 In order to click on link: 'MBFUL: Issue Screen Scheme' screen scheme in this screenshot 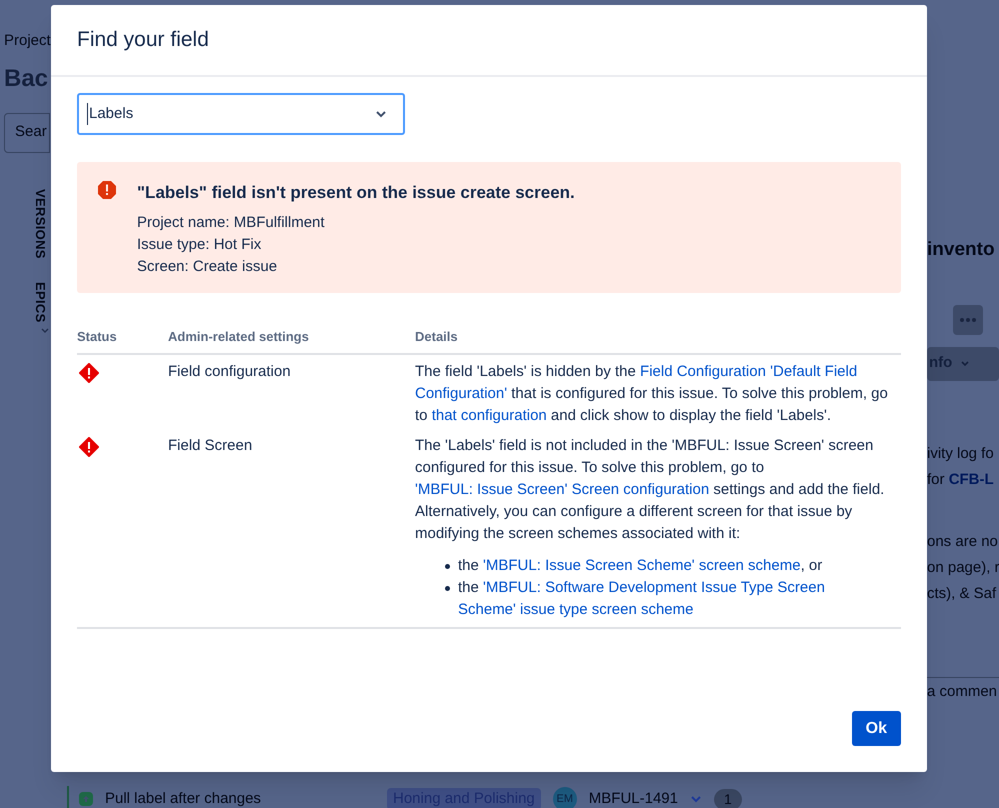, I will do `click(642, 565)`.